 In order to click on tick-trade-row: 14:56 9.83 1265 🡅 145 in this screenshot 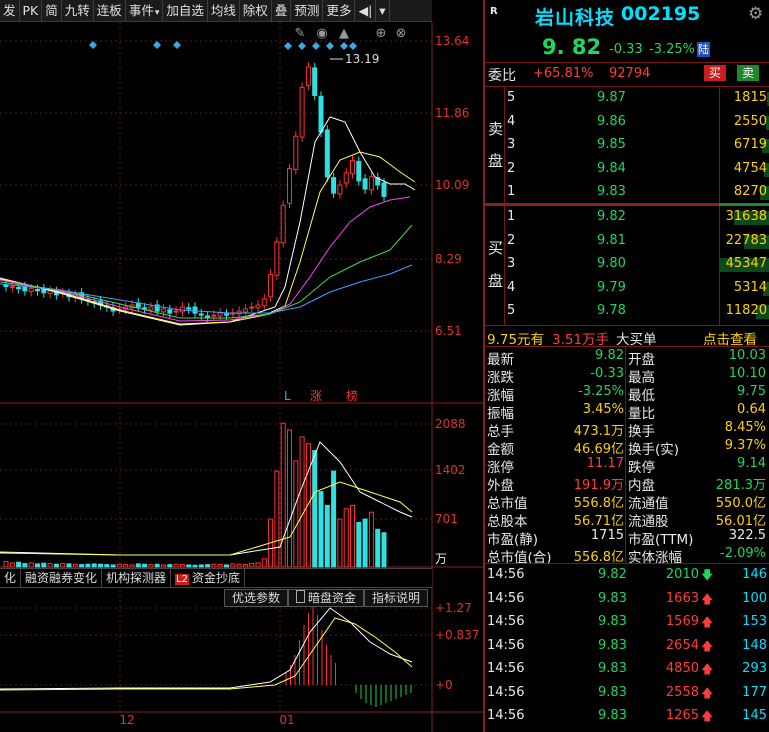, I will do `click(627, 717)`.